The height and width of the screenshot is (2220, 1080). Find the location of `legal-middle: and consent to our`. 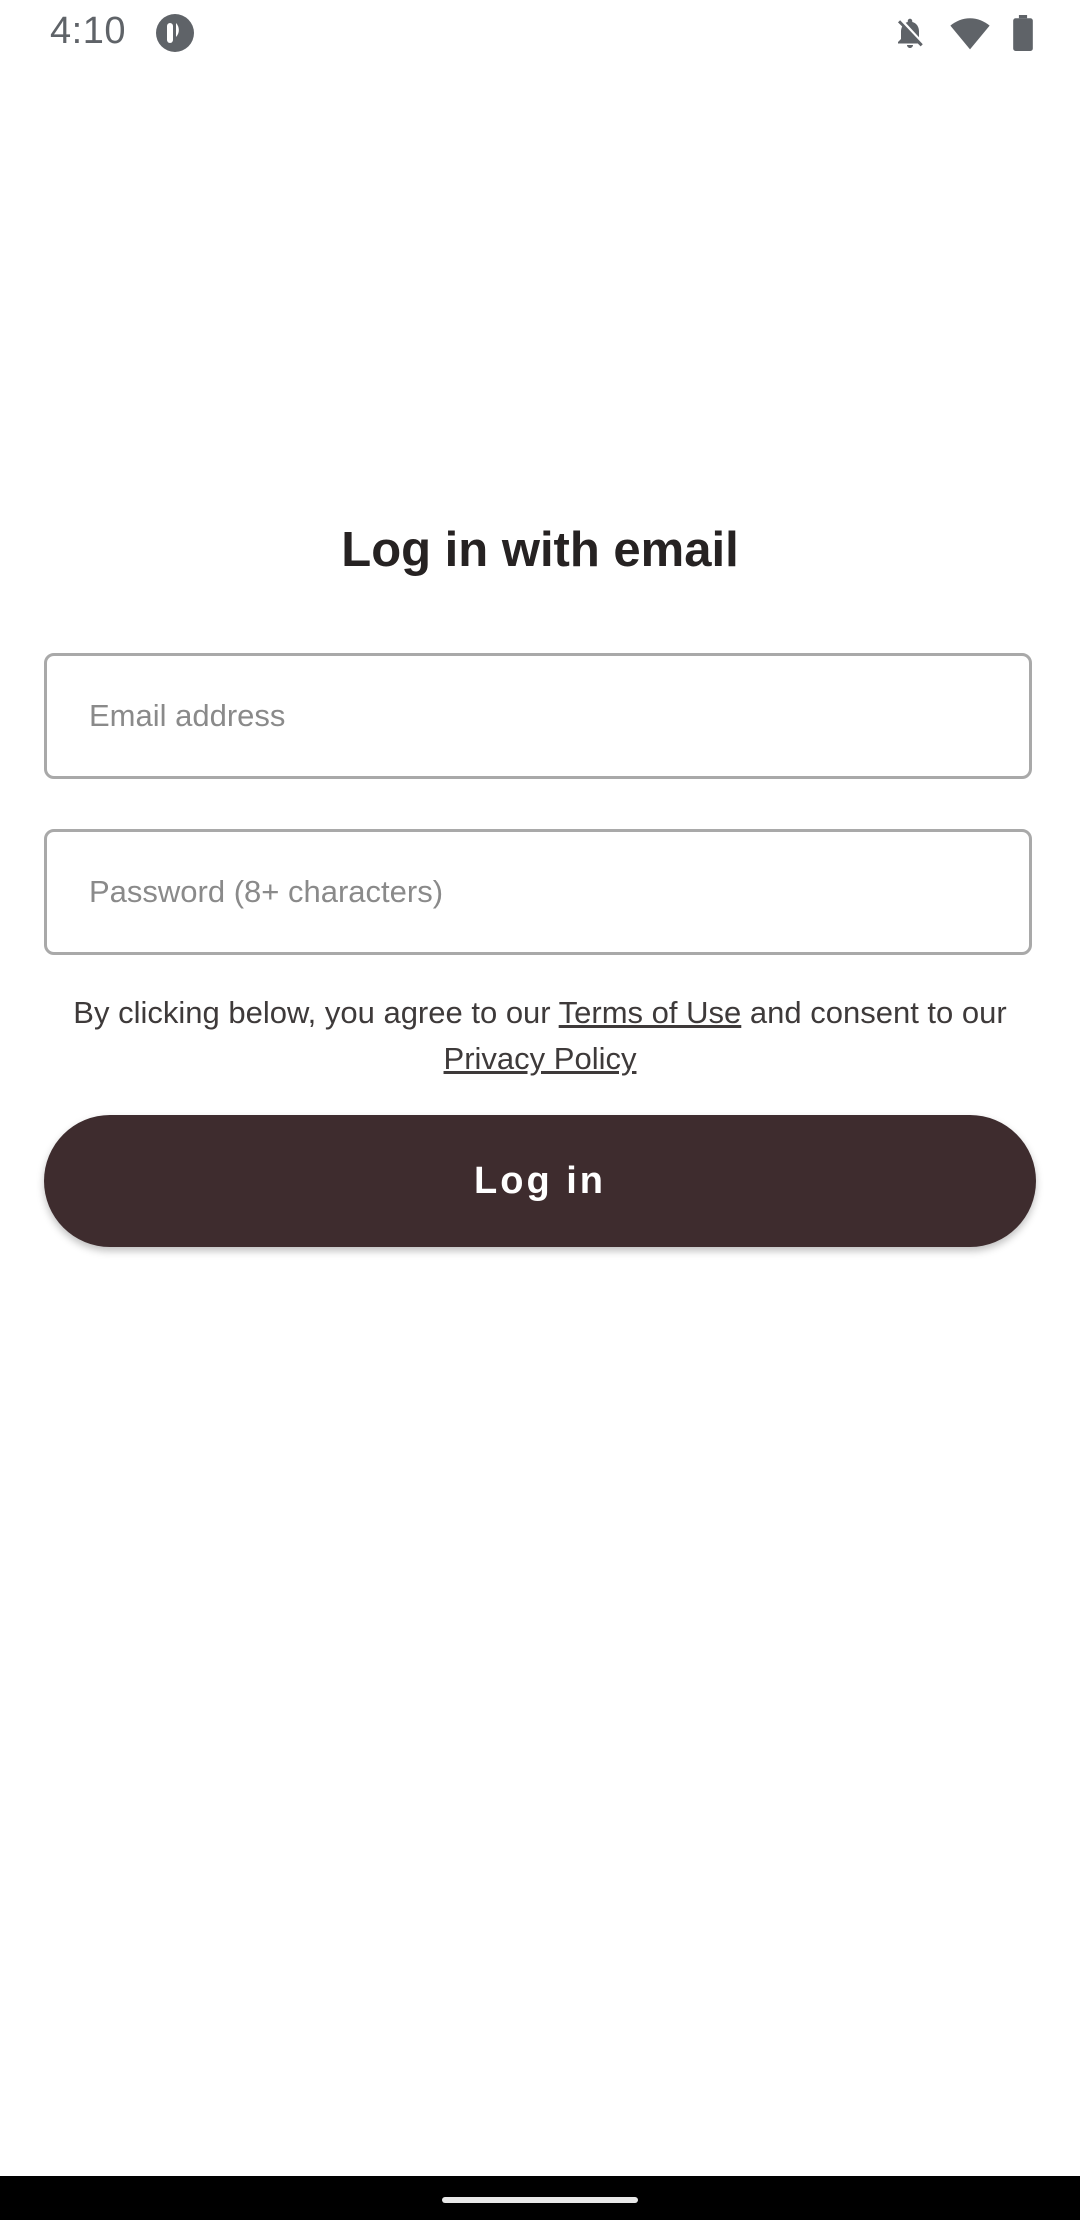

legal-middle: and consent to our is located at coordinates (874, 1012).